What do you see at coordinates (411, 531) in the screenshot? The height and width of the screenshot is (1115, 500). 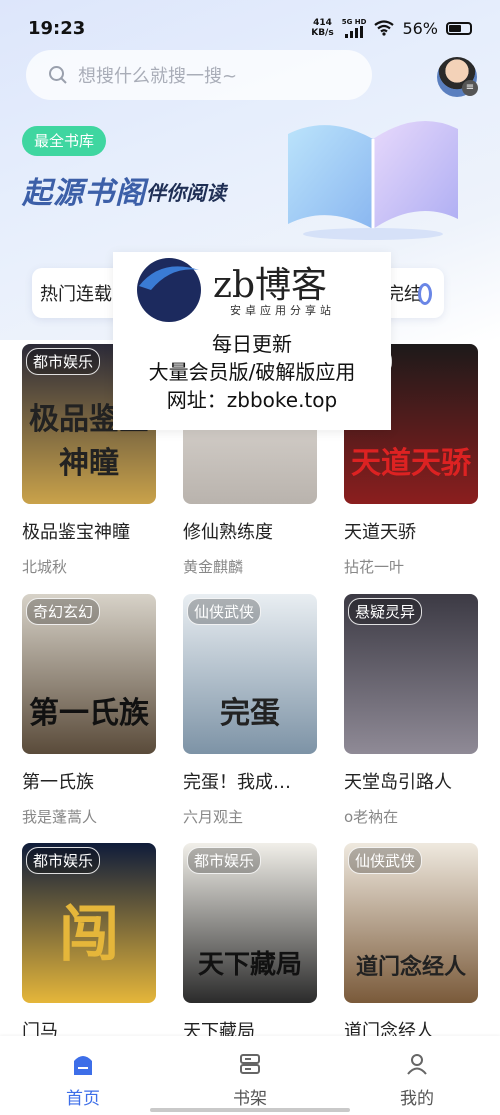 I see `book-title: 天道天骄` at bounding box center [411, 531].